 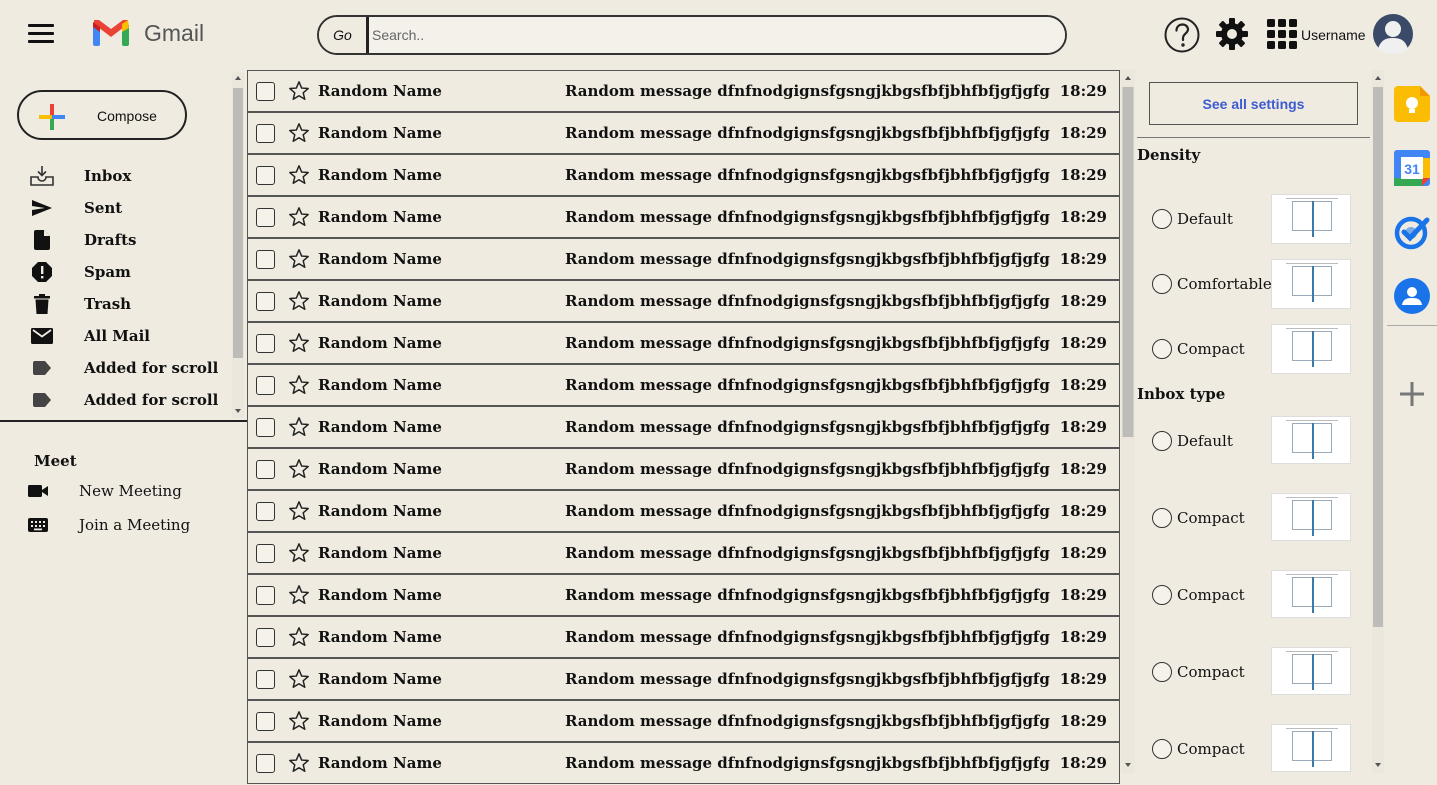 What do you see at coordinates (102, 115) in the screenshot?
I see `compose-button: Compose` at bounding box center [102, 115].